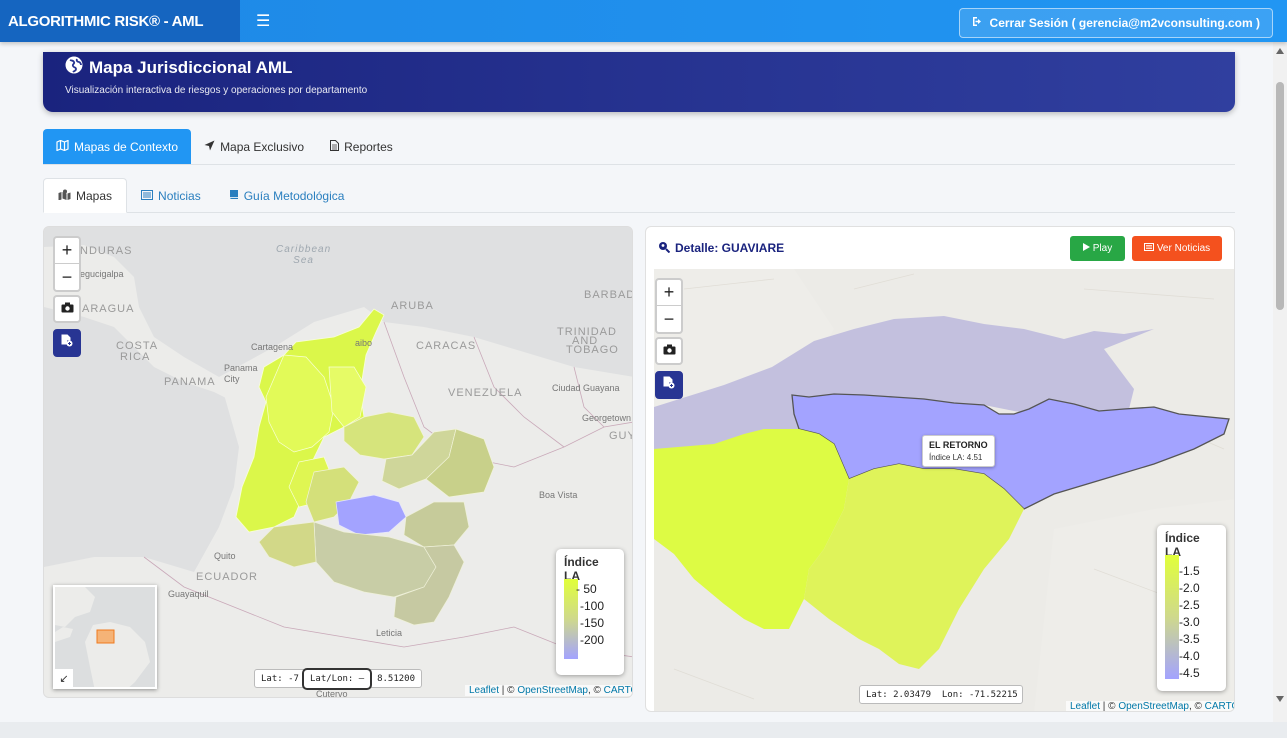  Describe the element at coordinates (1189, 673) in the screenshot. I see `legend-tick: -4.5` at that location.